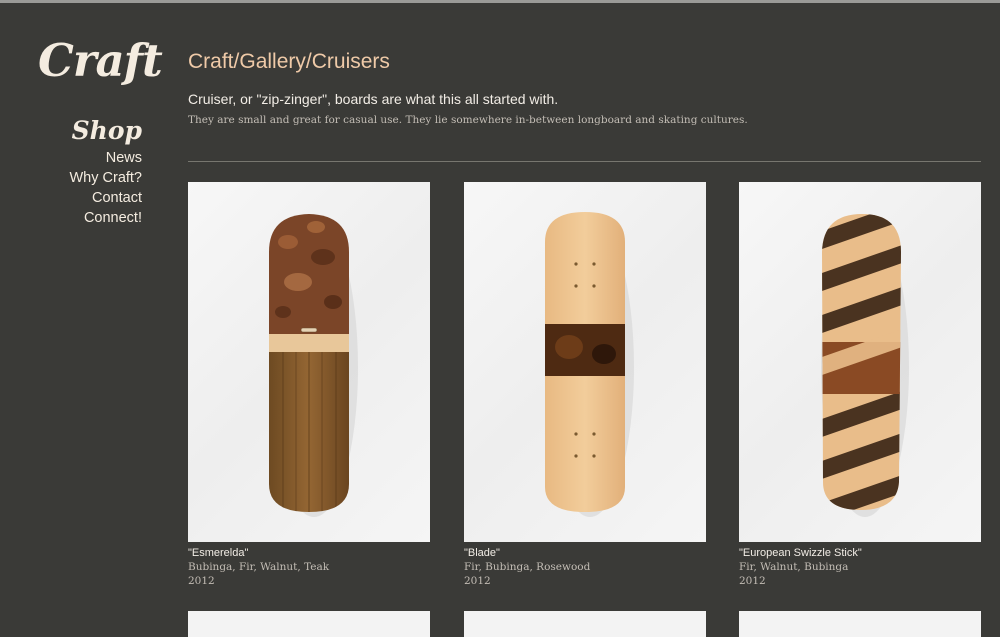 The image size is (1000, 637). Describe the element at coordinates (72, 158) in the screenshot. I see `nav-item-news: News` at that location.